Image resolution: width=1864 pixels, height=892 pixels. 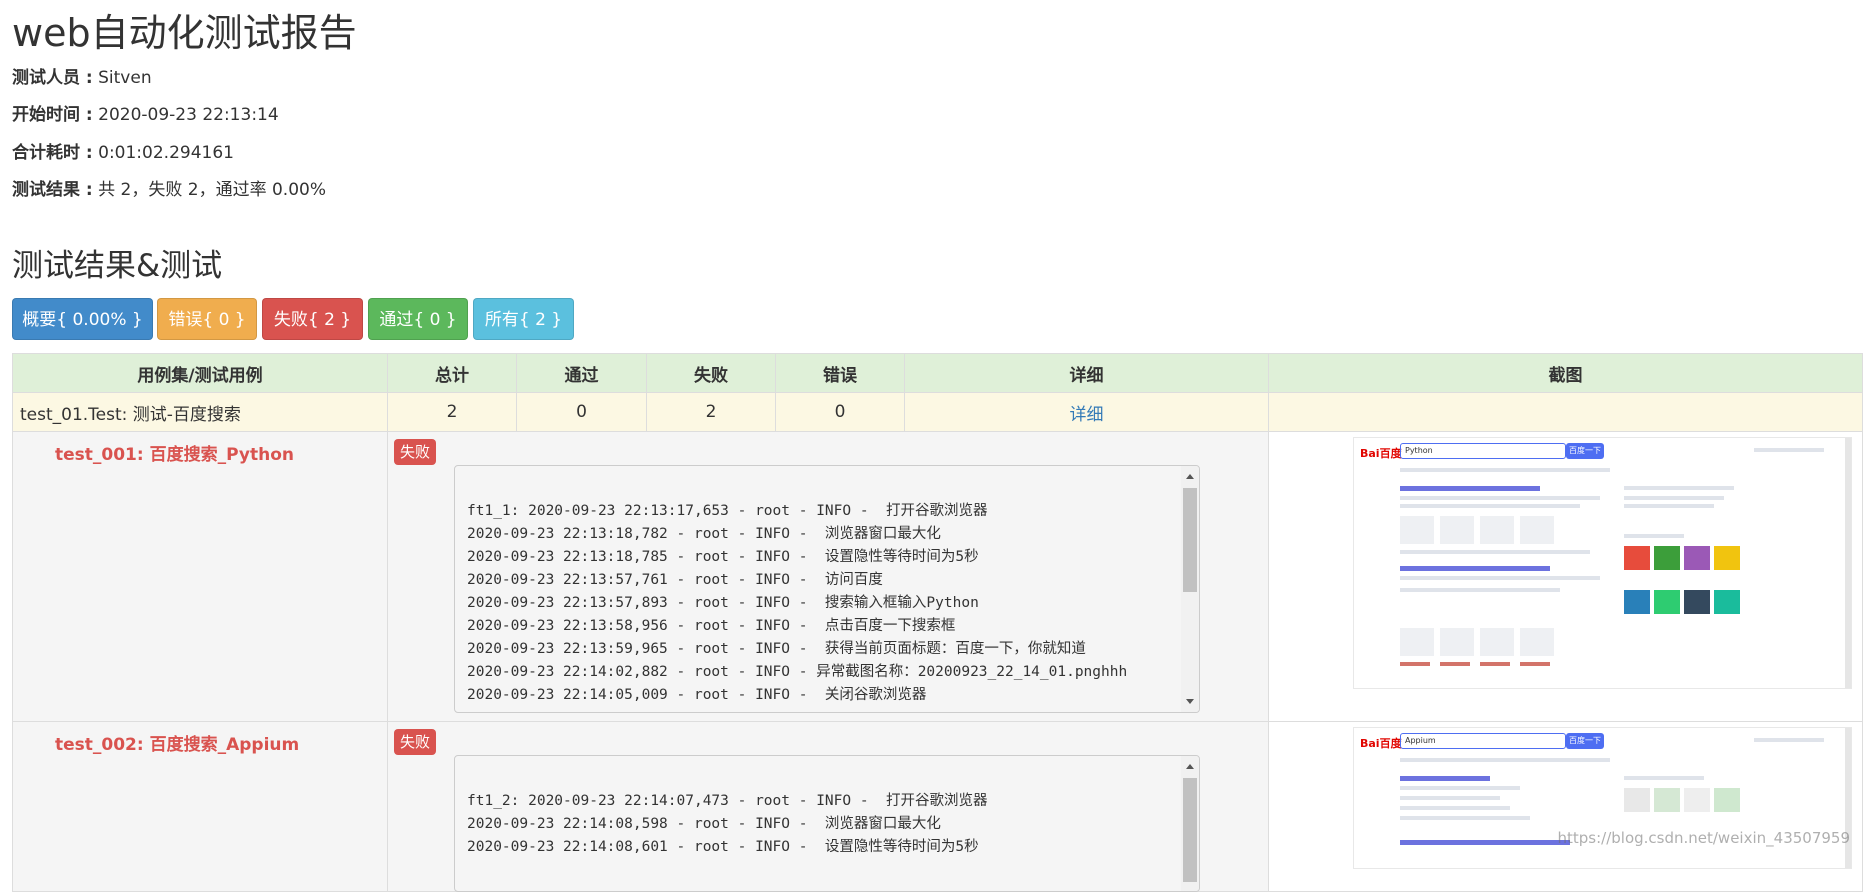 I want to click on tester-row: 测试人员 : Sitven, so click(x=82, y=78).